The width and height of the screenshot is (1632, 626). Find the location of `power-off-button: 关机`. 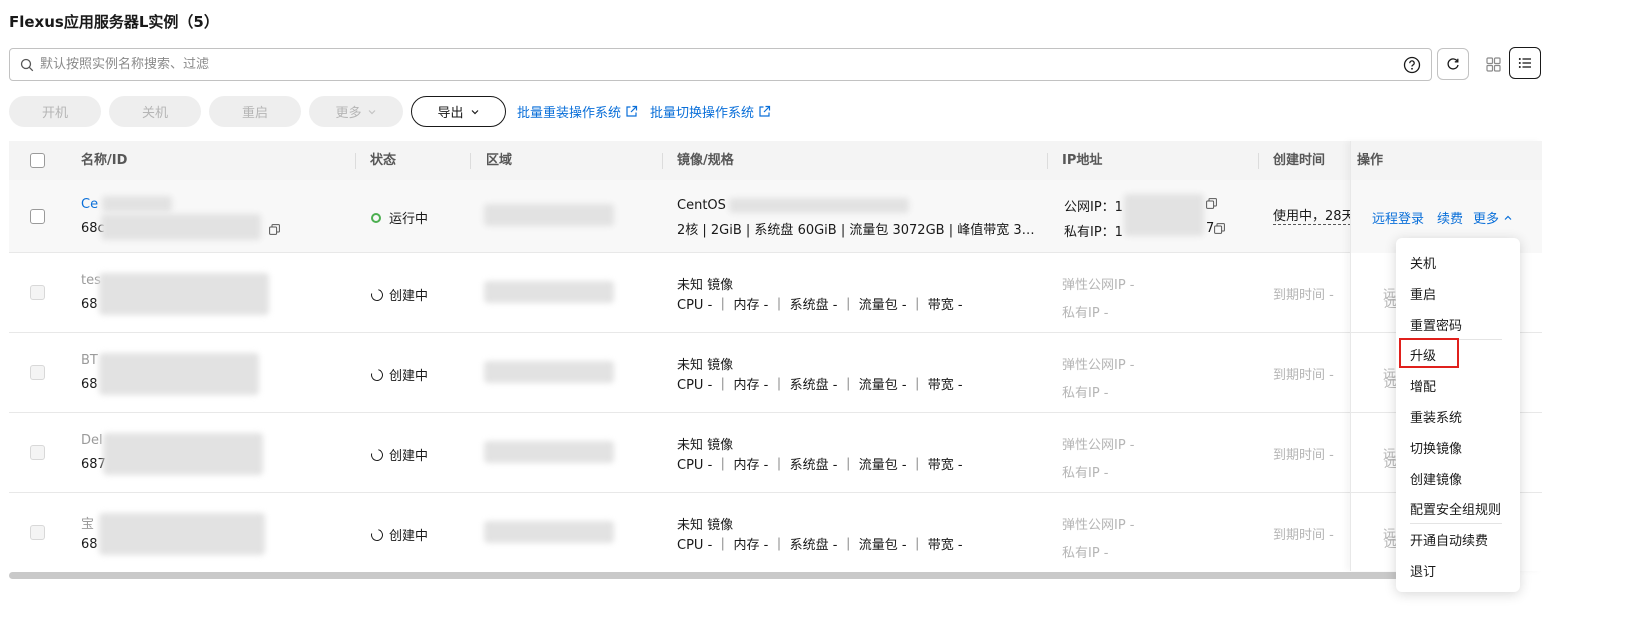

power-off-button: 关机 is located at coordinates (155, 111).